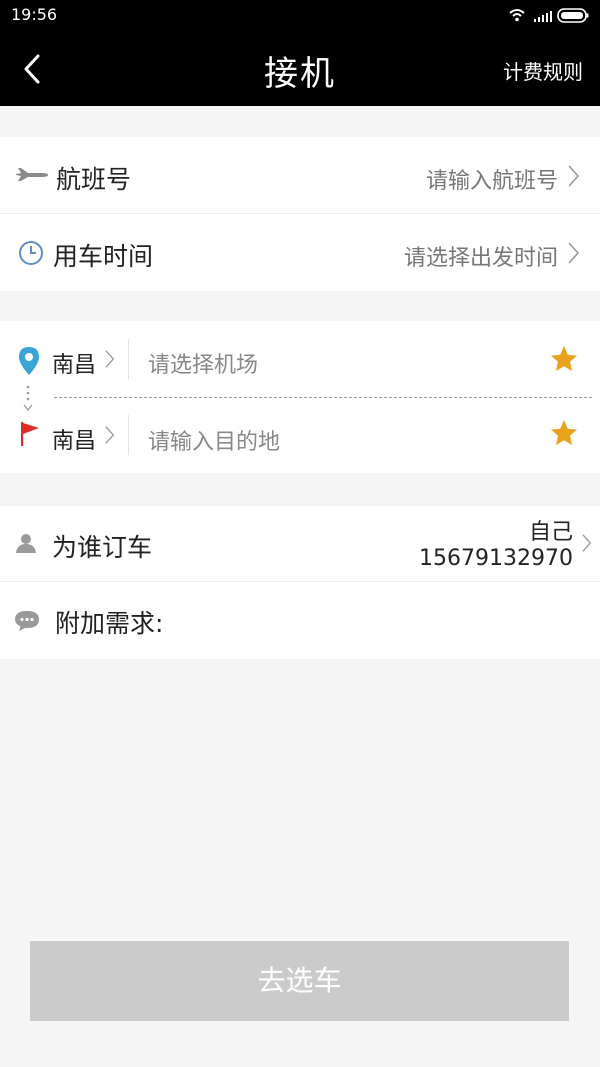  I want to click on flight-number-row: 航班号 请输入航班号, so click(300, 175).